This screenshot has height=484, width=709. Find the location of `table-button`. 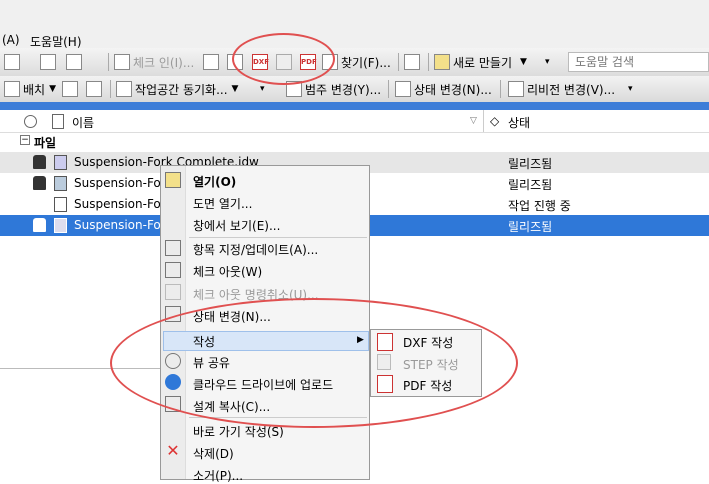

table-button is located at coordinates (71, 89).